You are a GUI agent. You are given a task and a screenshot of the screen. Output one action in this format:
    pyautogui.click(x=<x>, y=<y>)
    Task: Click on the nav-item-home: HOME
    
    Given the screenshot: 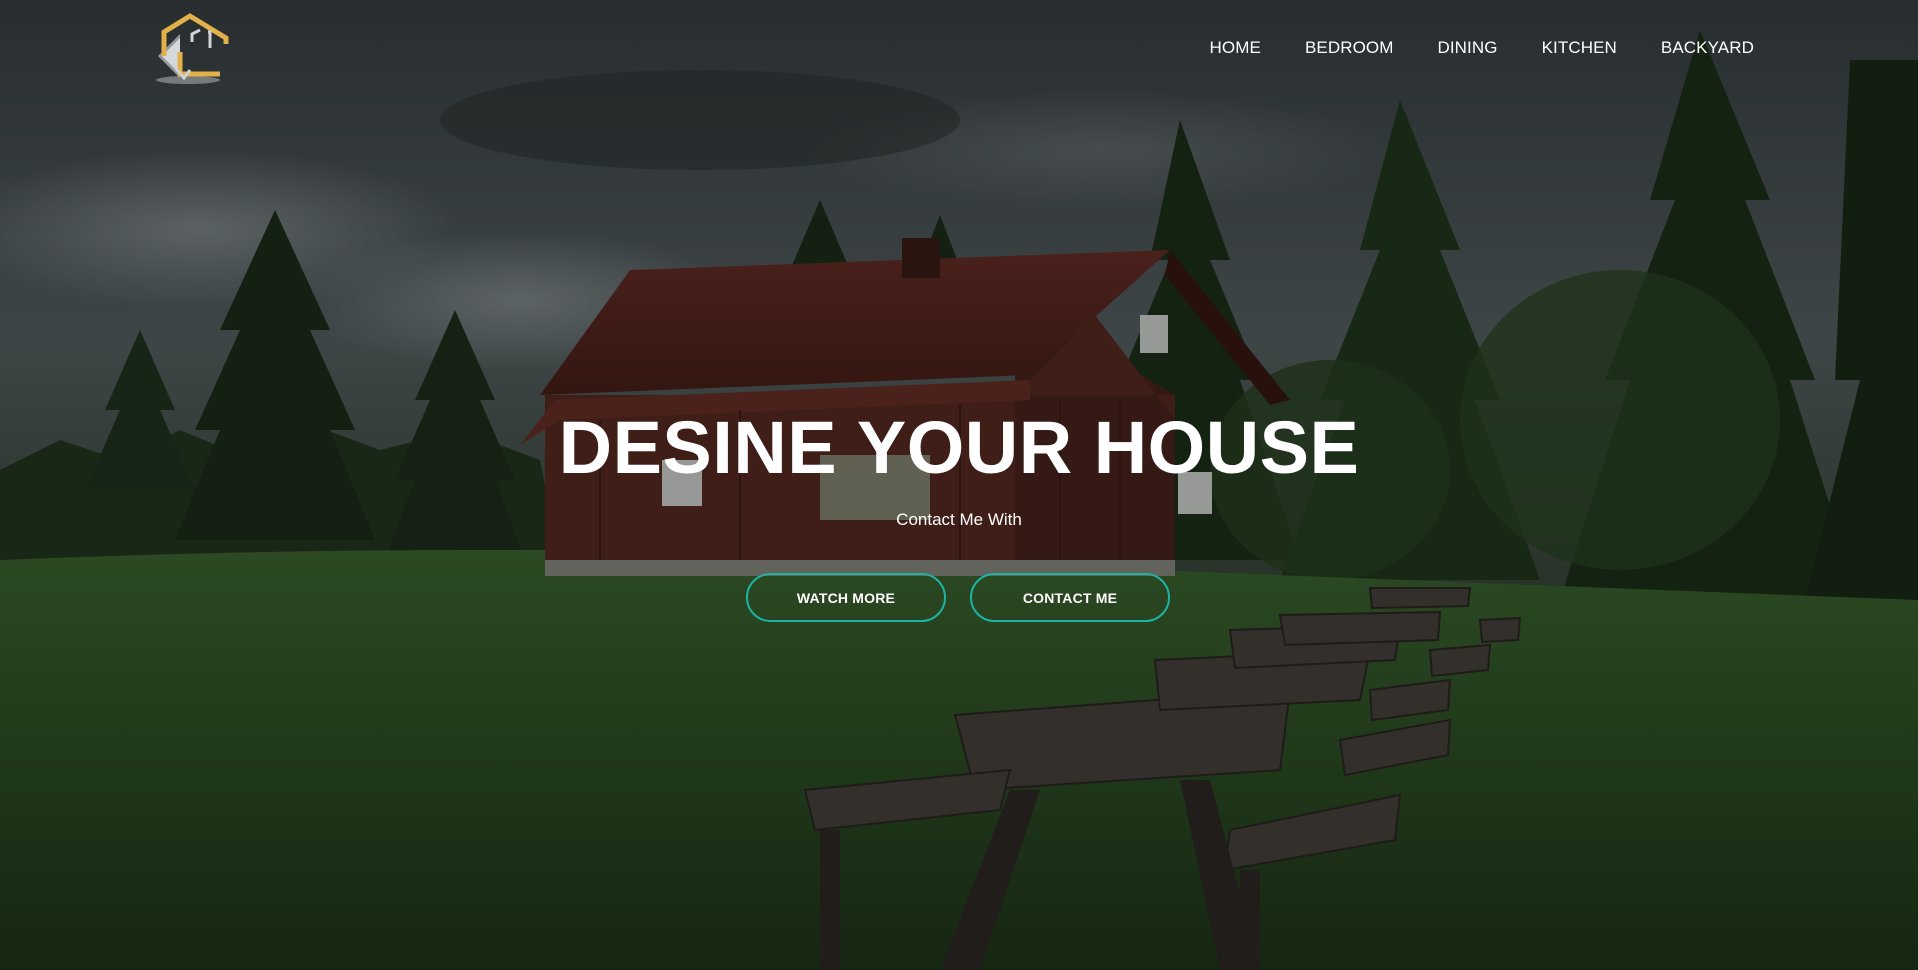 What is the action you would take?
    pyautogui.click(x=1235, y=48)
    